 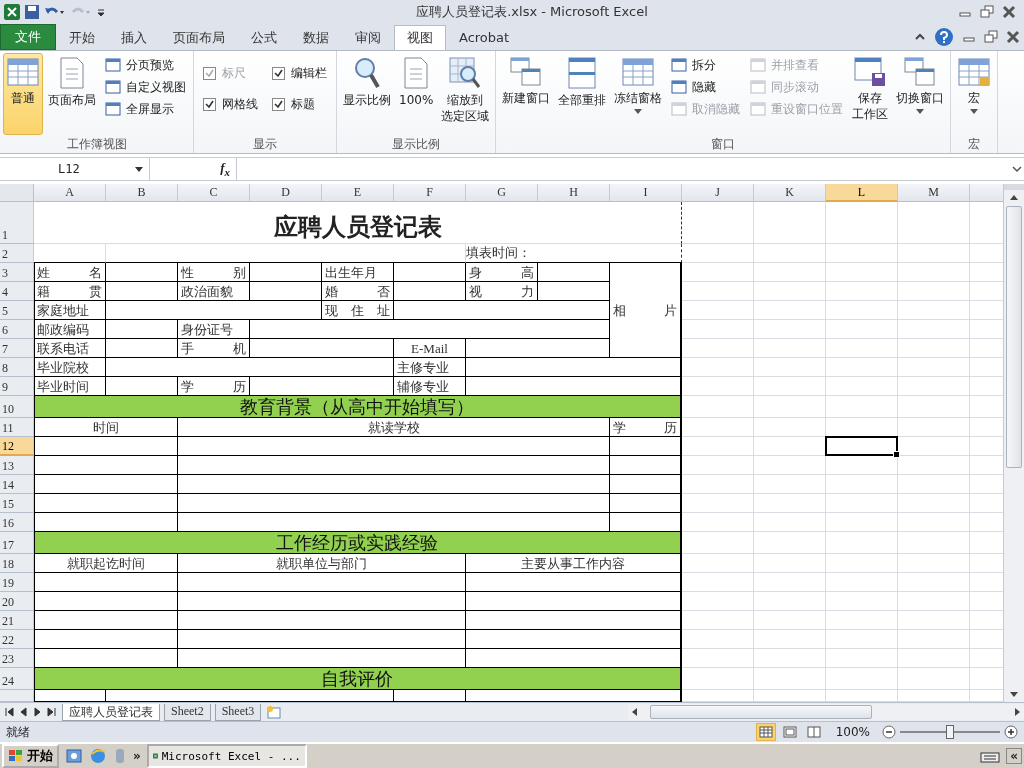 I want to click on selected-cell, so click(x=861, y=446).